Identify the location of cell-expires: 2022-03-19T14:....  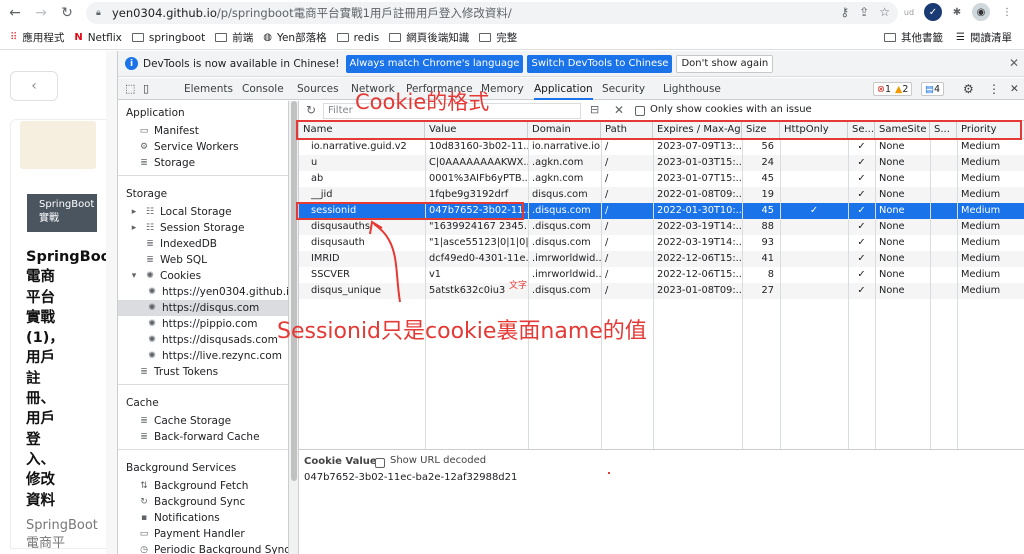
(699, 242).